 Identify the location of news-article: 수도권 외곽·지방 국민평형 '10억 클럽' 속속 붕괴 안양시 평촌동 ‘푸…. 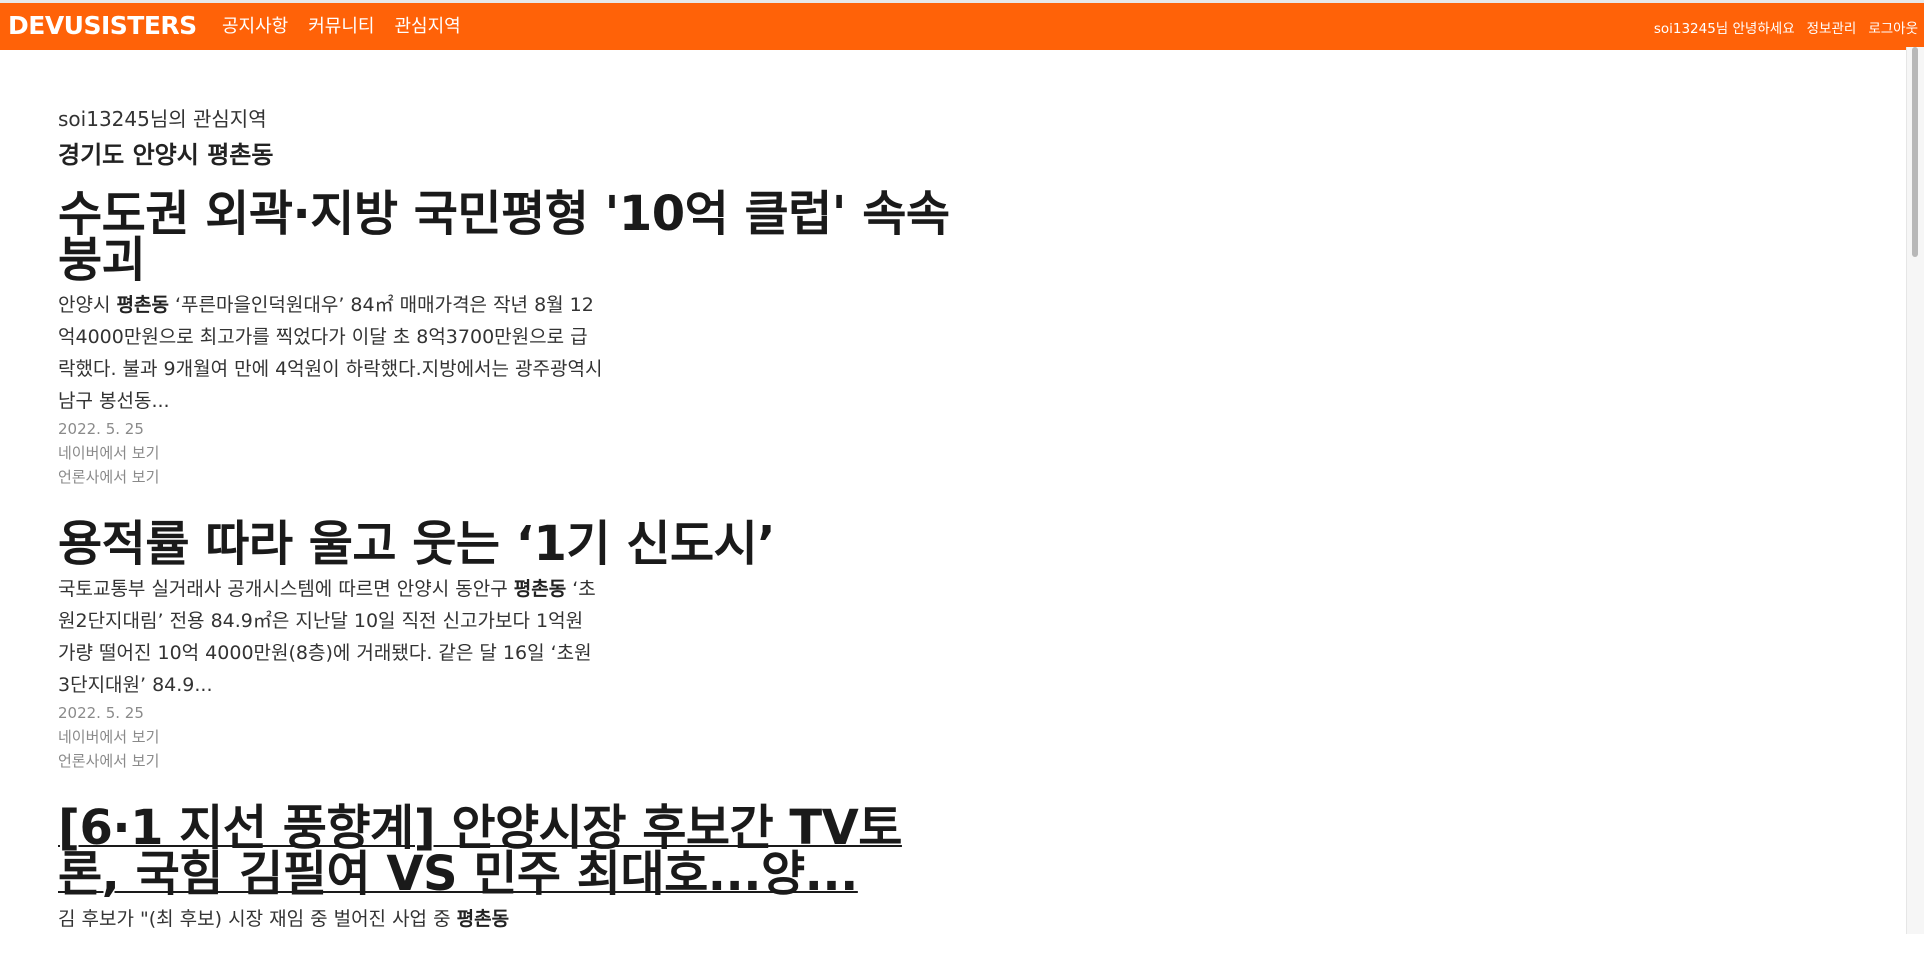
(508, 339).